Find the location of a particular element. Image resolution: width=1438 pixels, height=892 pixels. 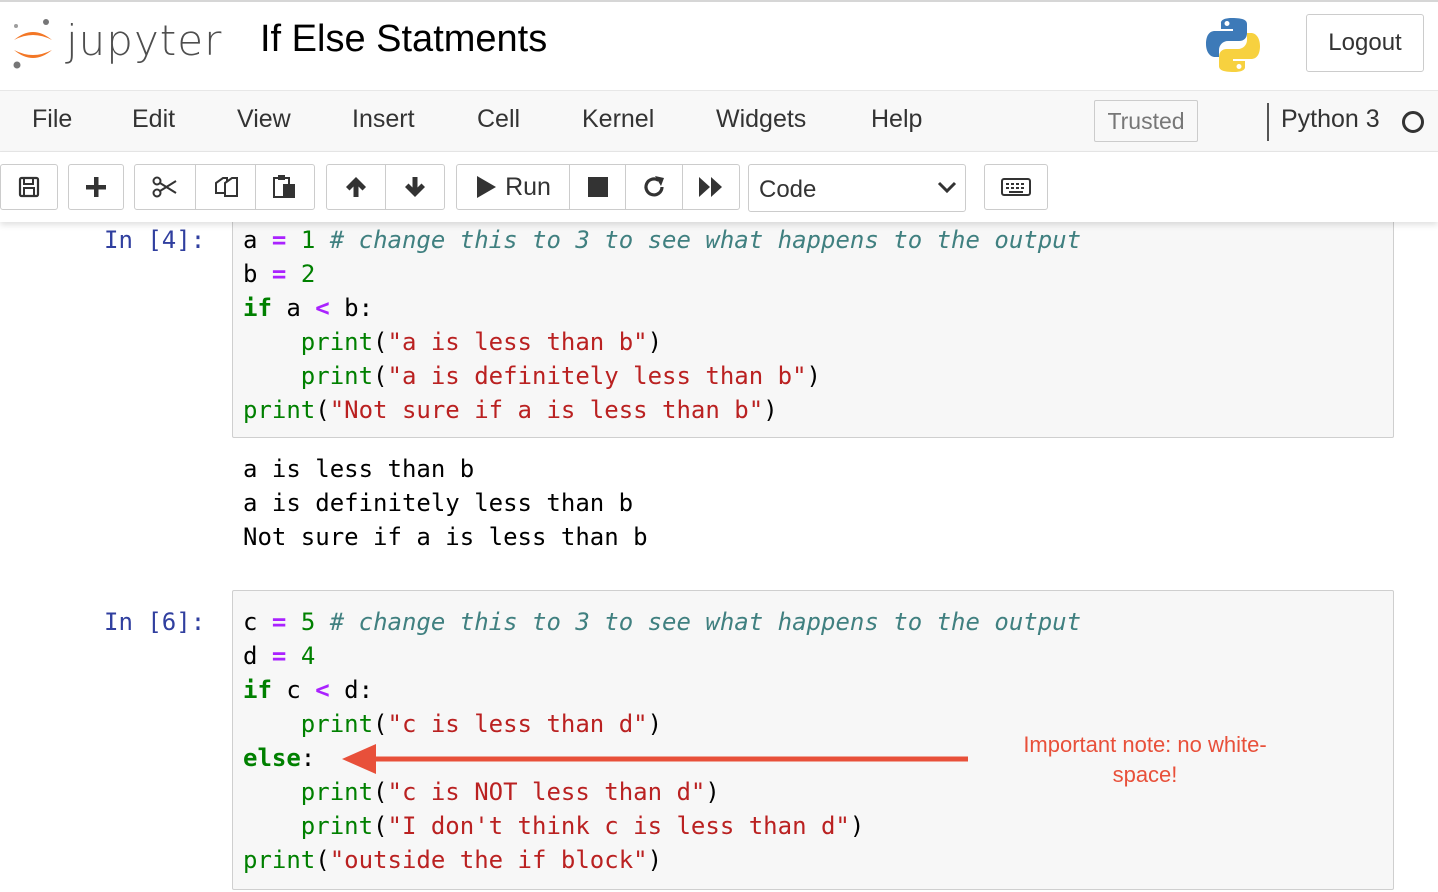

code-line: print("outside the if block") is located at coordinates (453, 860).